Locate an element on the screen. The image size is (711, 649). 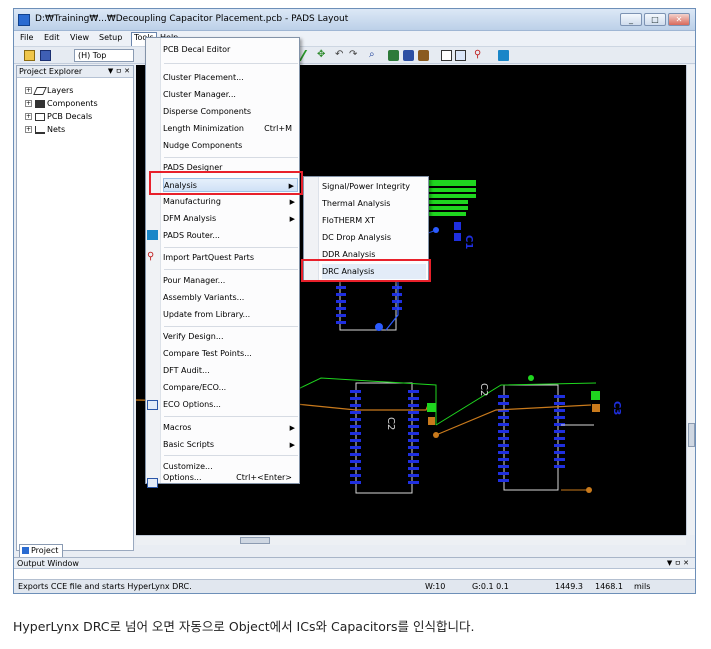
save-icon is located at coordinates (45, 55).